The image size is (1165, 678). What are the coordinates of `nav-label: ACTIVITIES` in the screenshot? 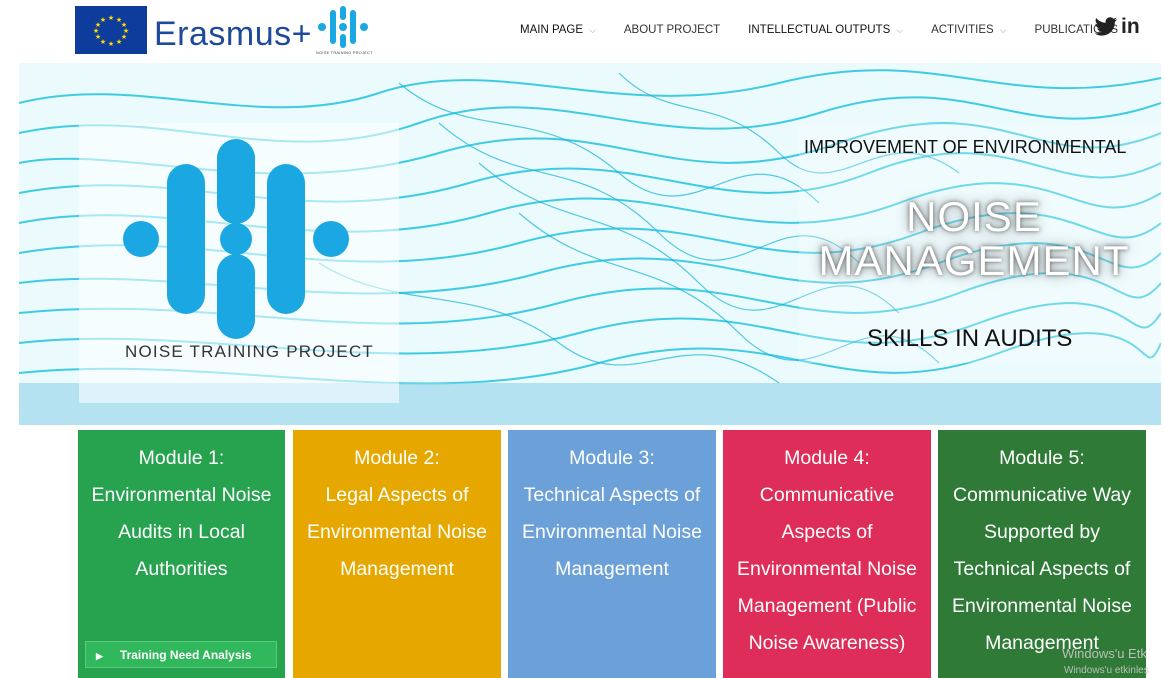 It's located at (962, 30).